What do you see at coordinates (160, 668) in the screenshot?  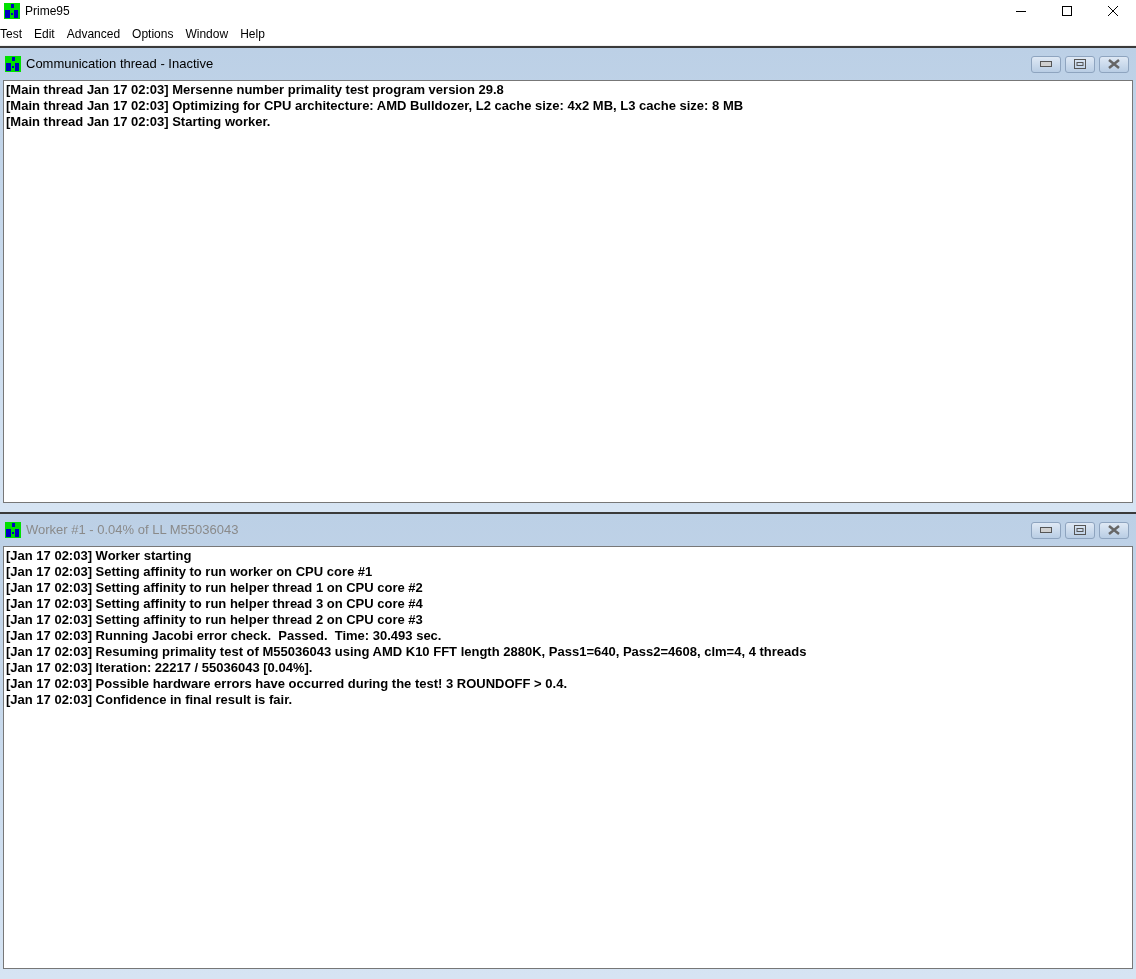 I see `log-line: [Jan 17 02:03] Iteration: 22217 / 55036043 [0.04%].` at bounding box center [160, 668].